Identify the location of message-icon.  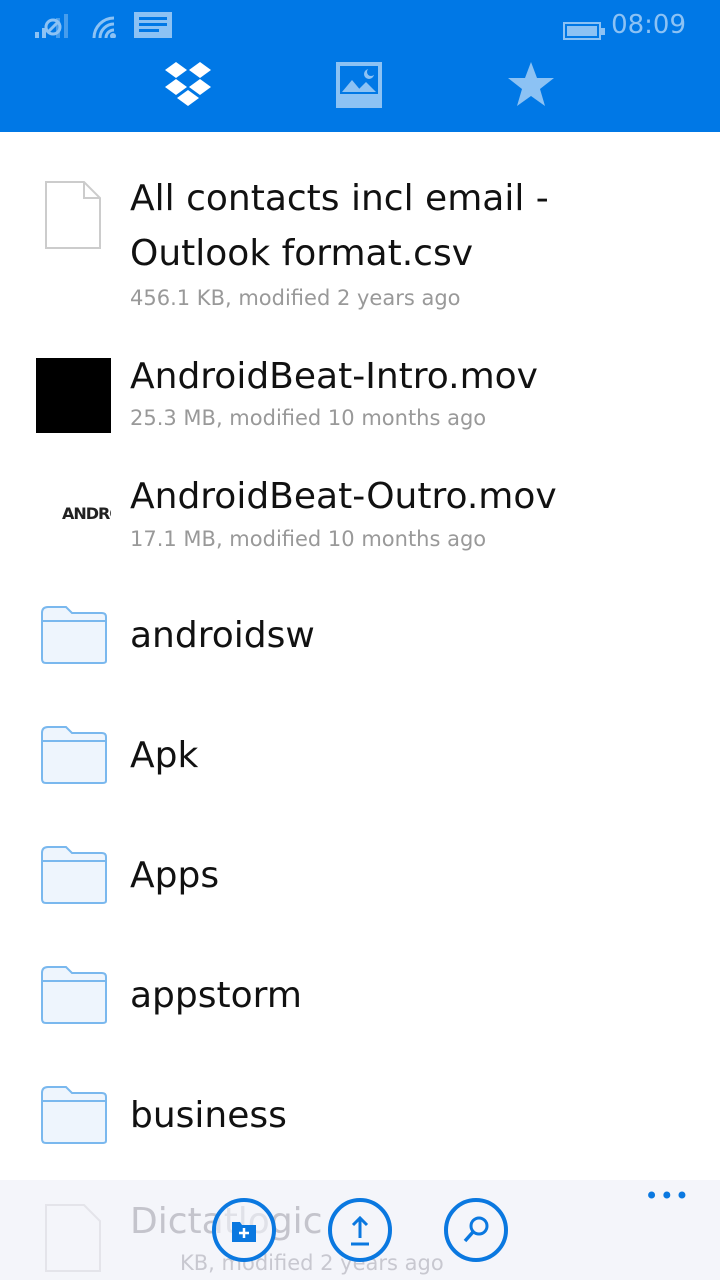
(153, 25).